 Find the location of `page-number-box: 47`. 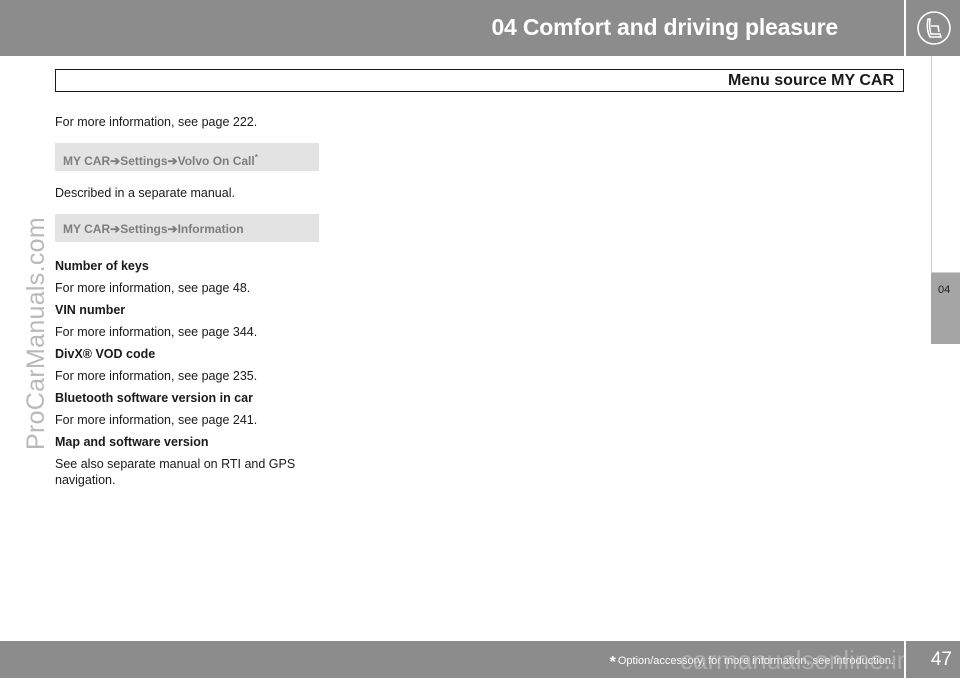

page-number-box: 47 is located at coordinates (932, 659).